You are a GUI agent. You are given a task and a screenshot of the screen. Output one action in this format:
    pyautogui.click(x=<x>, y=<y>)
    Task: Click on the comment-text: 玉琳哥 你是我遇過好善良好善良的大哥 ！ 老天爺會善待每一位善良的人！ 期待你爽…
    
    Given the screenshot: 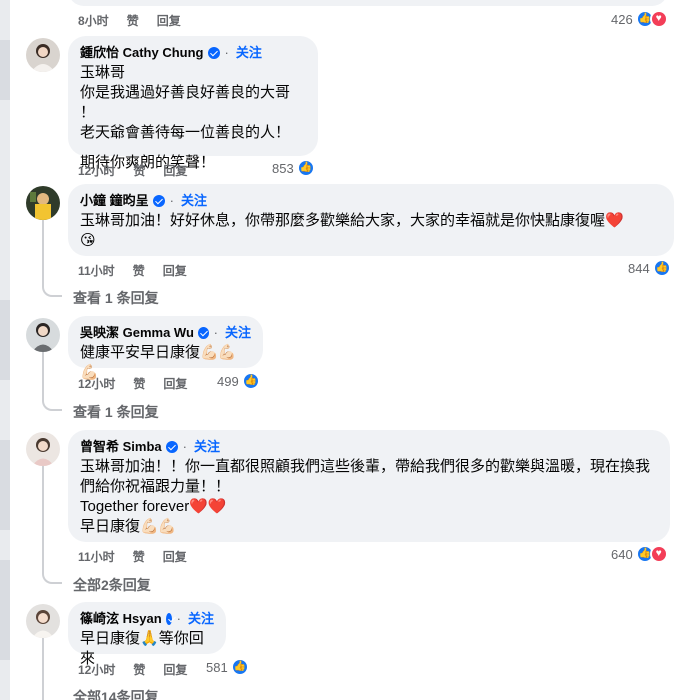 What is the action you would take?
    pyautogui.click(x=185, y=117)
    